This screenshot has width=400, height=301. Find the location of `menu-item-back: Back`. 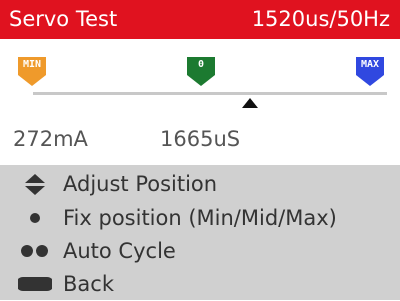

menu-item-back: Back is located at coordinates (200, 284).